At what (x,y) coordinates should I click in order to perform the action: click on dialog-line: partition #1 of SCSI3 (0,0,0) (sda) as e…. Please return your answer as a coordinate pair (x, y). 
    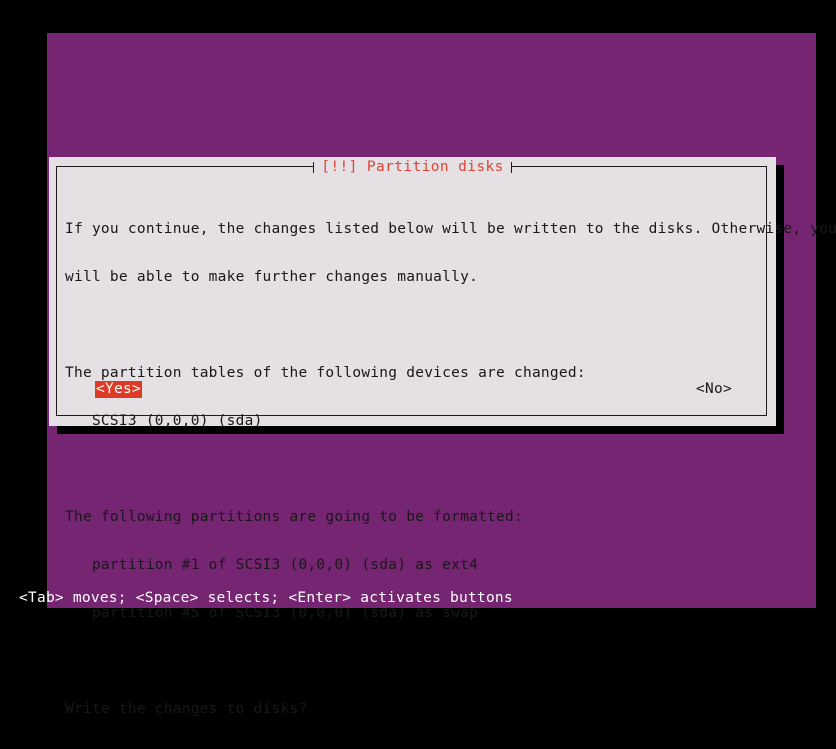
    Looking at the image, I should click on (272, 565).